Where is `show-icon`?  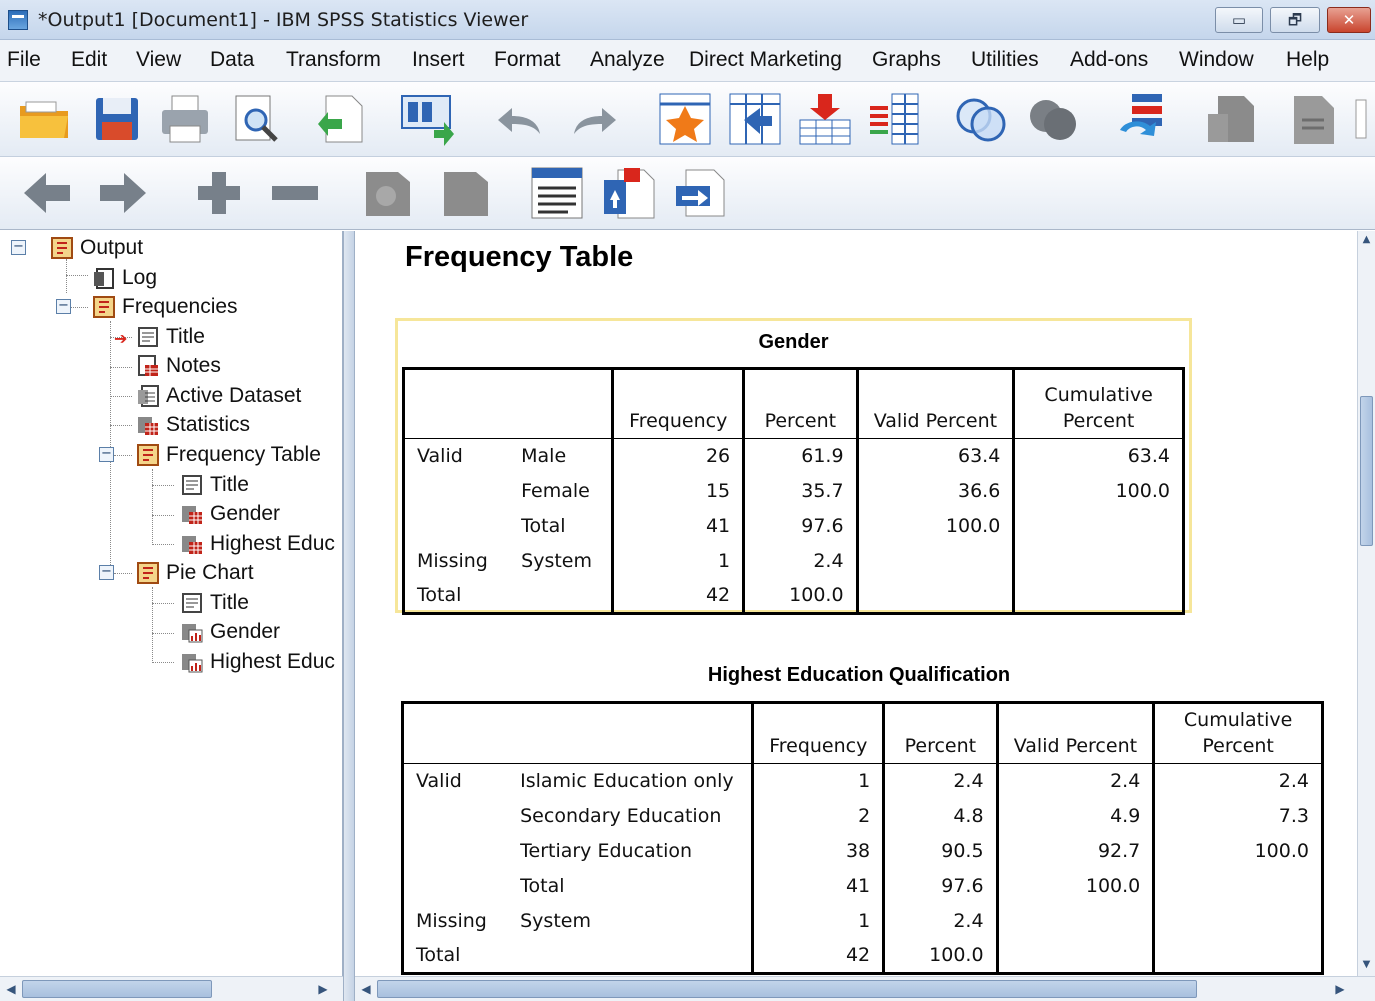 show-icon is located at coordinates (389, 193).